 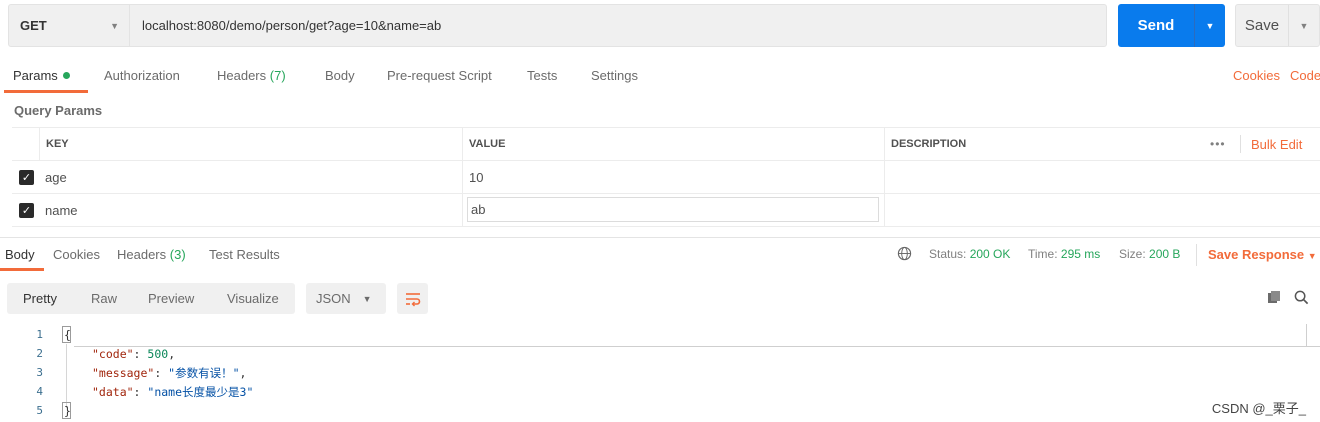 I want to click on format-pretty: Pretty, so click(x=40, y=298).